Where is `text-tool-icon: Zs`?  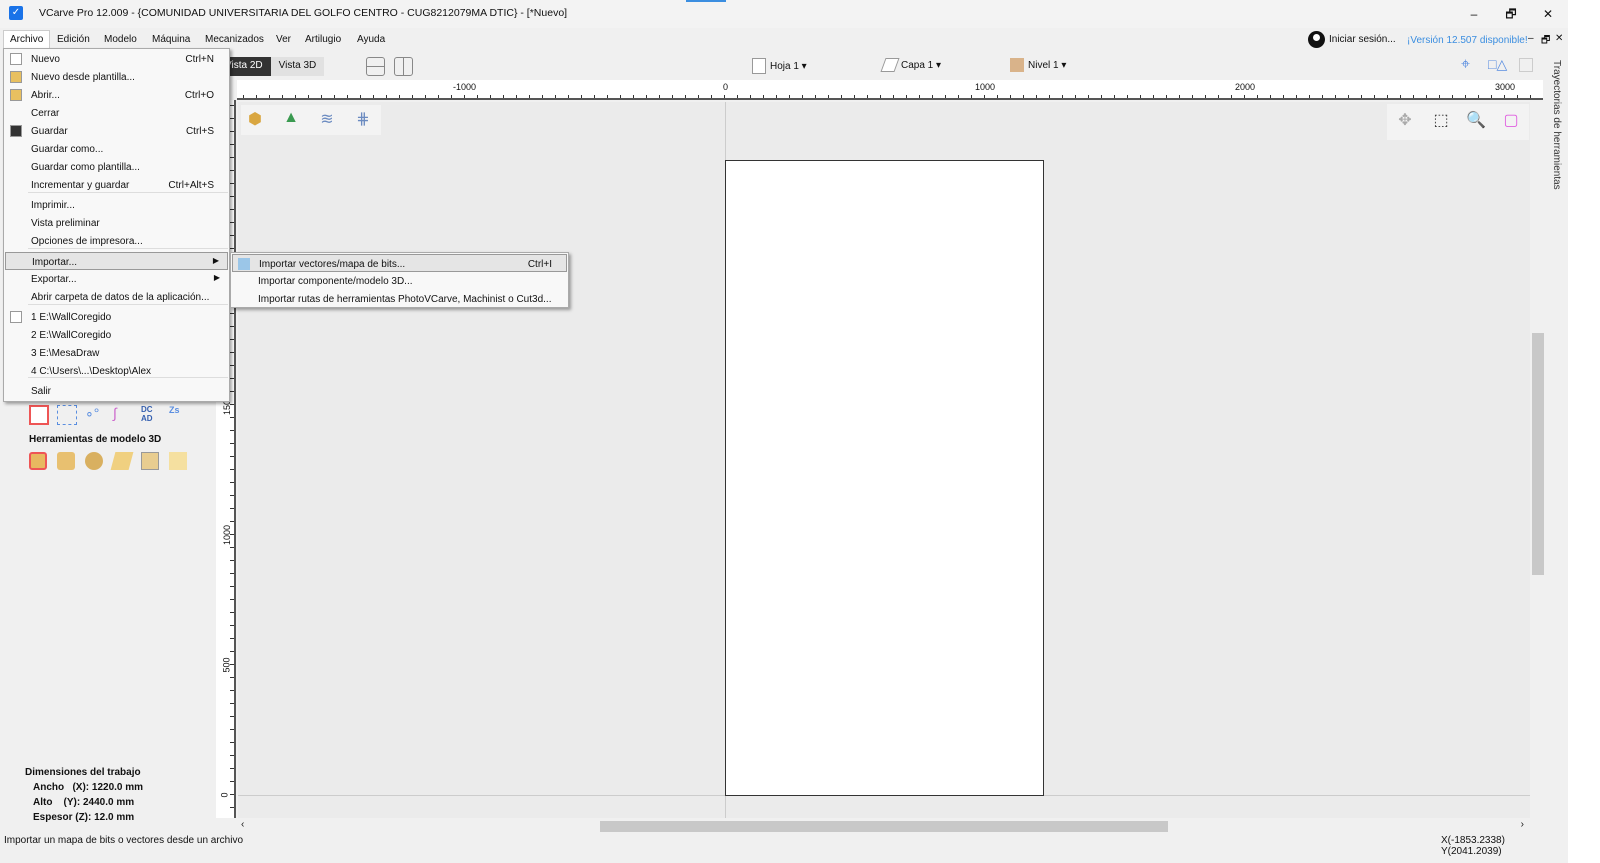 text-tool-icon: Zs is located at coordinates (179, 415).